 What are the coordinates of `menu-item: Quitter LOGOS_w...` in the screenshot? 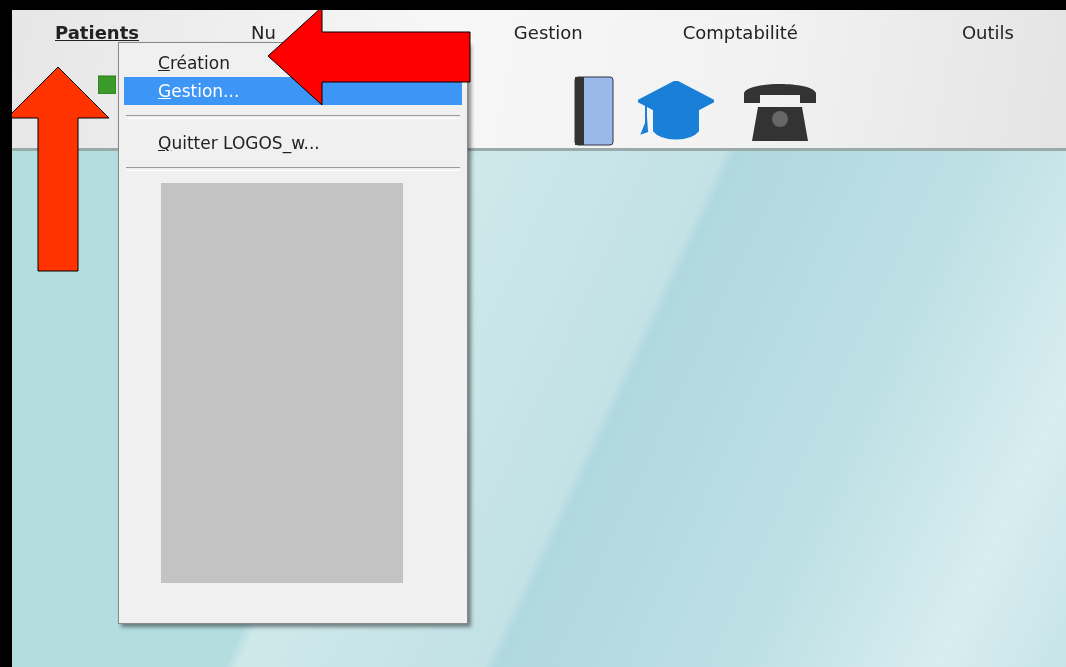 It's located at (224, 143).